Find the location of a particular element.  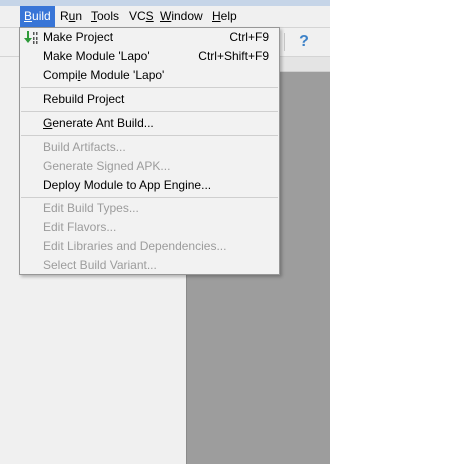

menu-item-label: Make Project is located at coordinates (78, 37).